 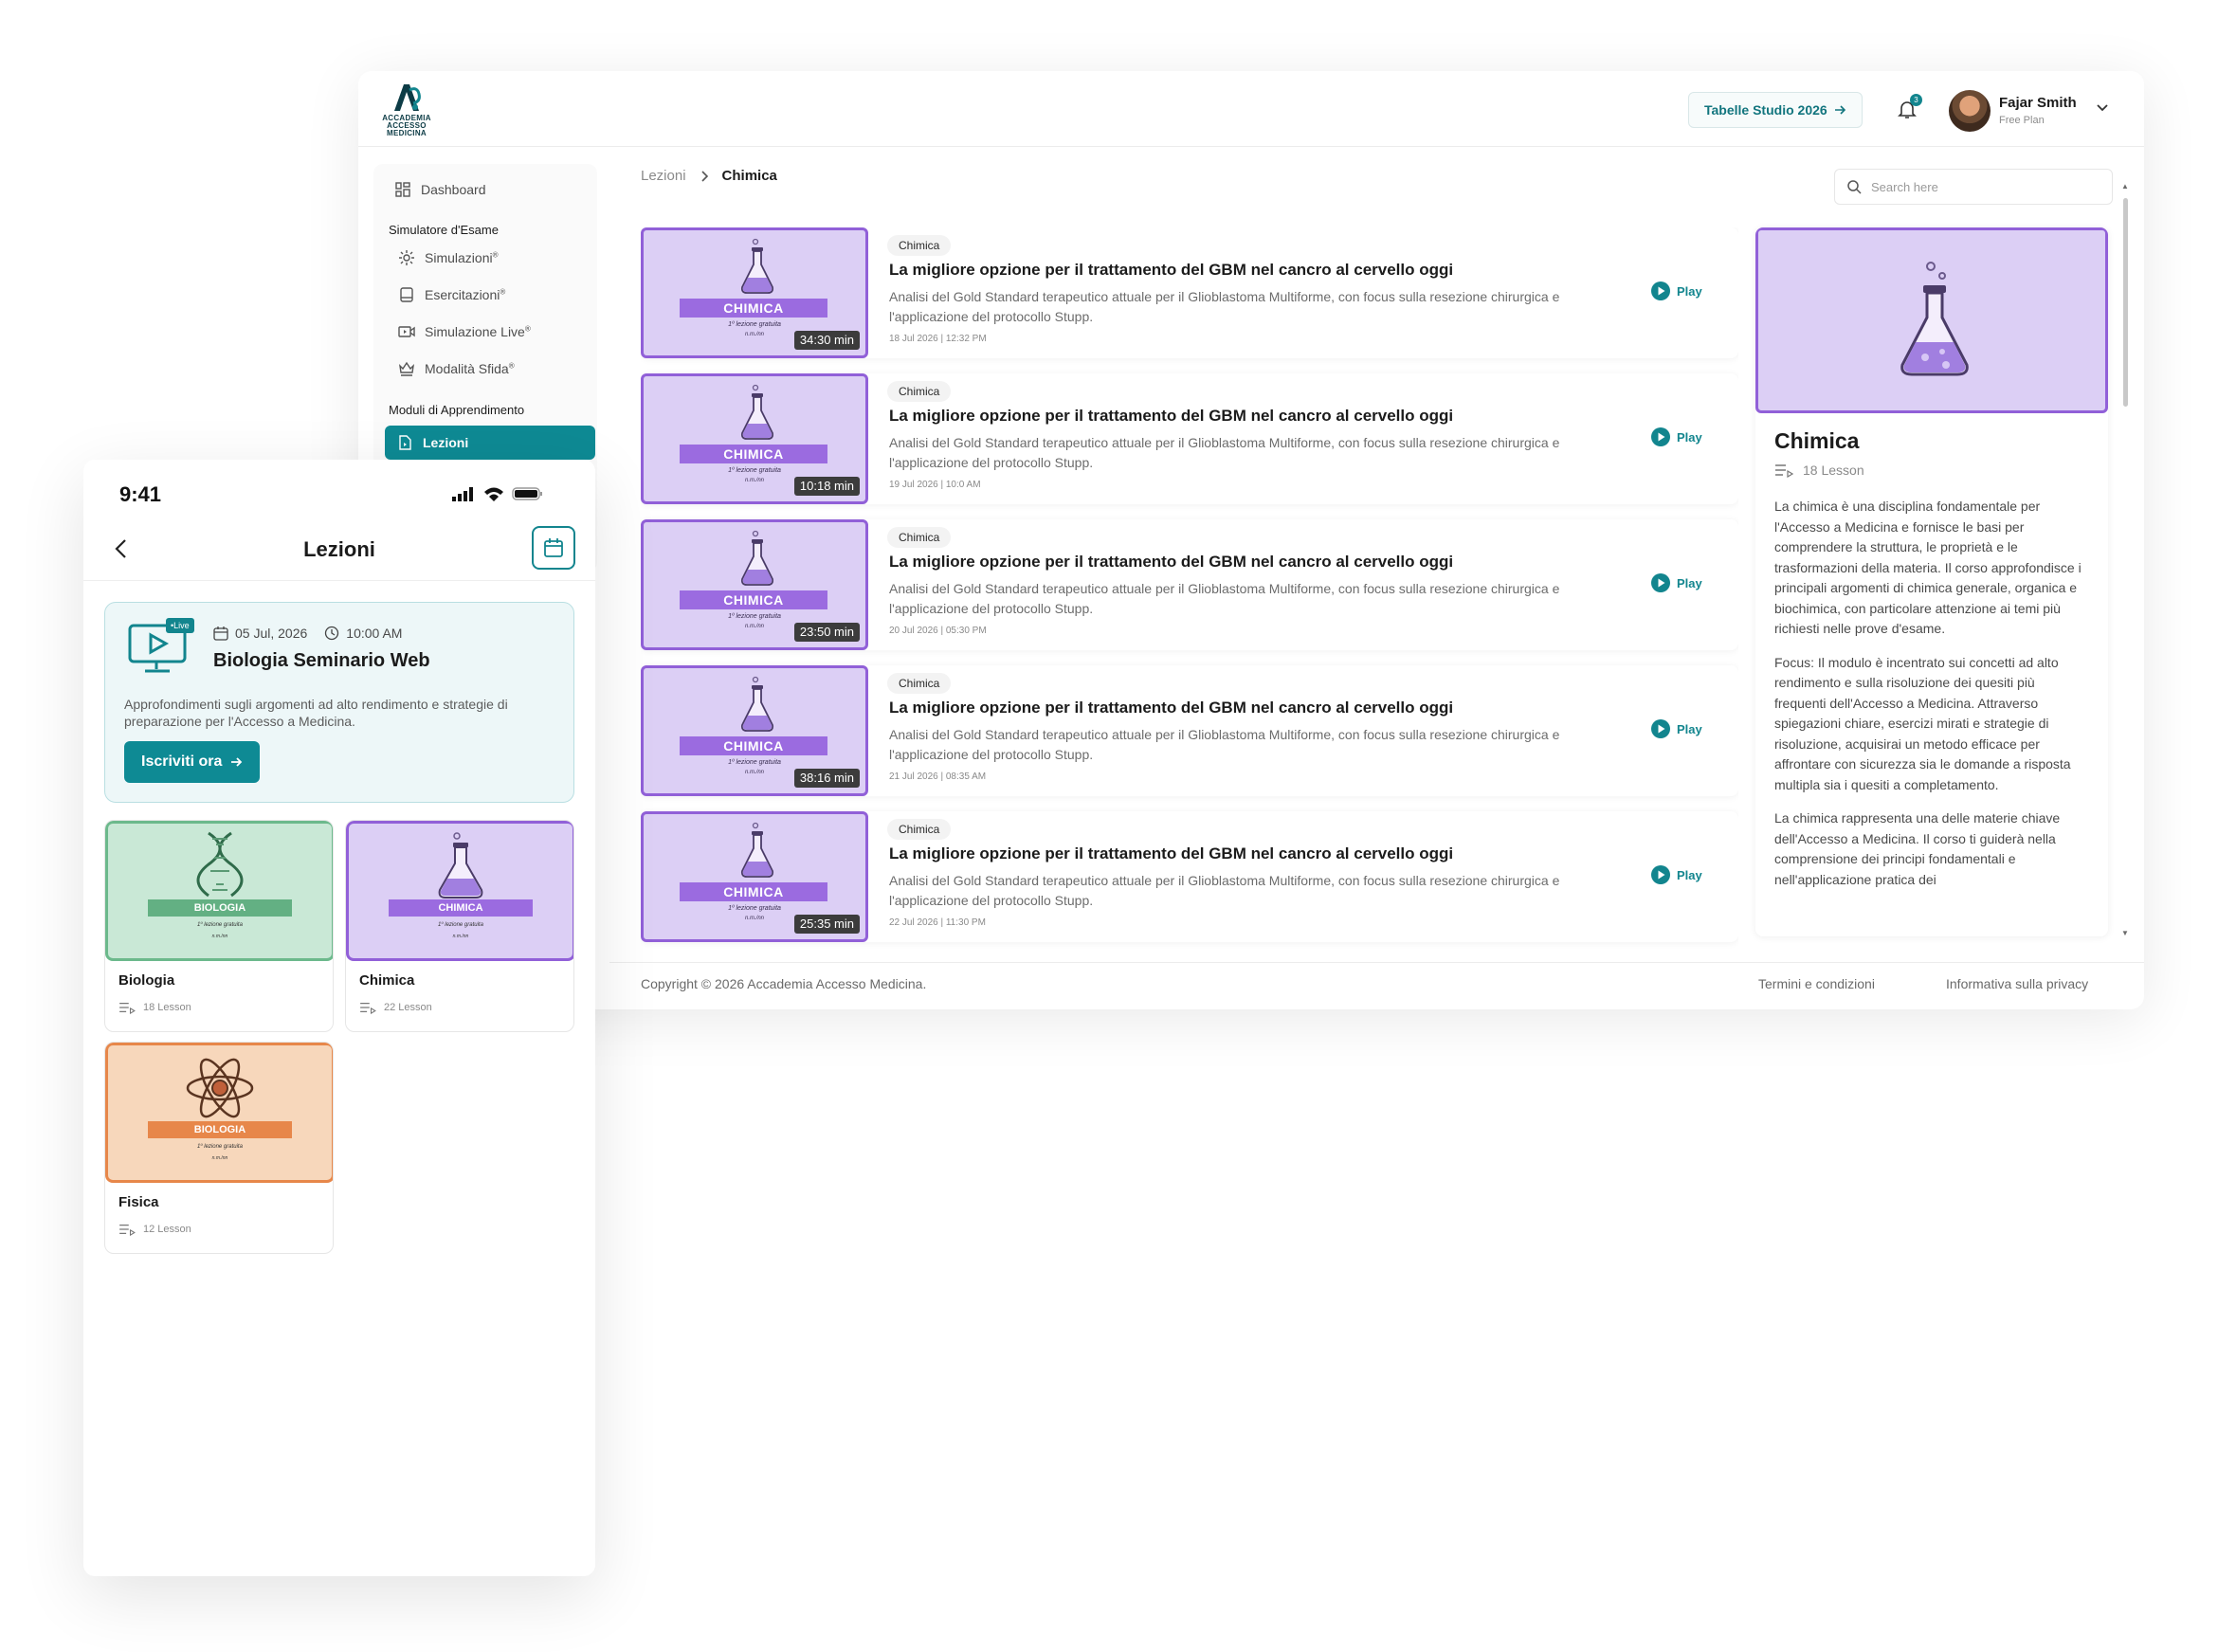 I want to click on webinar-time-text: 10:00 AM, so click(x=375, y=633).